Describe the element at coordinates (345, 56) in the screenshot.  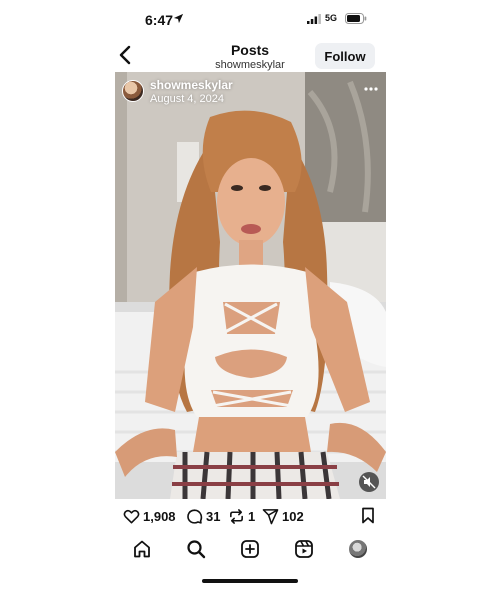
I see `follow-button: Follow` at that location.